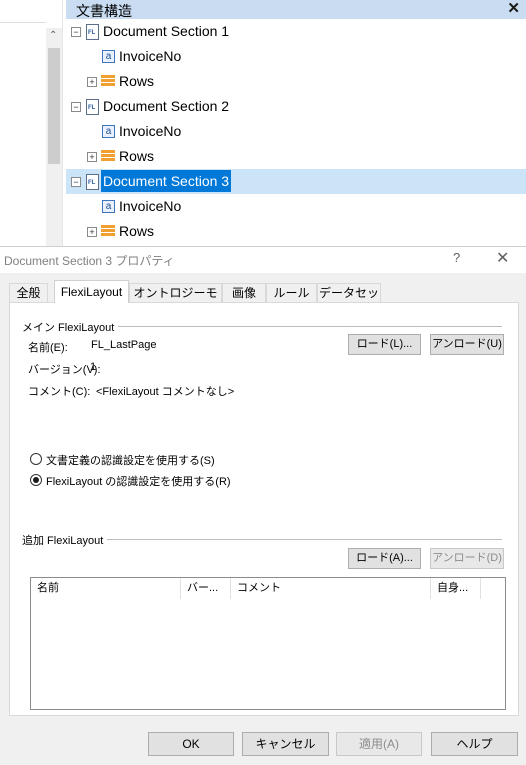  Describe the element at coordinates (191, 744) in the screenshot. I see `ok-button: OK` at that location.